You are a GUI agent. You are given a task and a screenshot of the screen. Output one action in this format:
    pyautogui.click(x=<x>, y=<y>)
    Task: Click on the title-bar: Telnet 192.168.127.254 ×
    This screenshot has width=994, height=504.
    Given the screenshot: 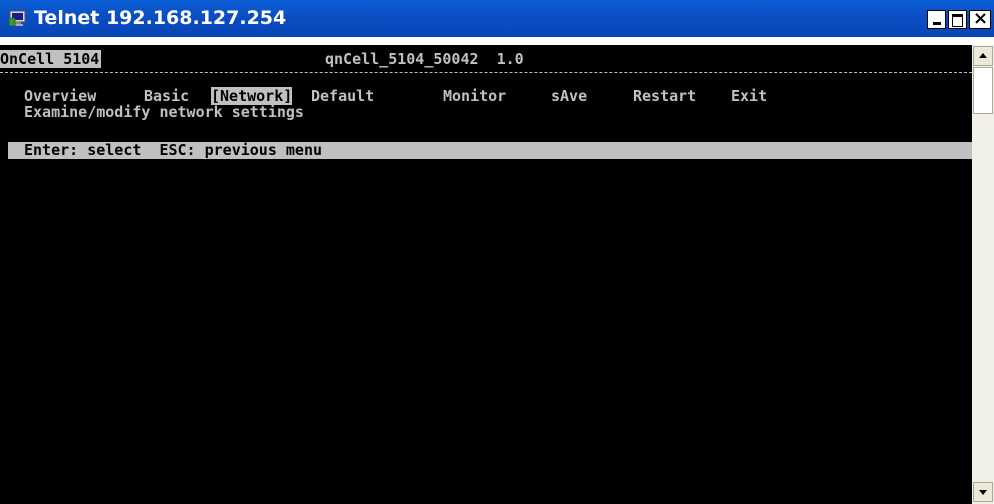 What is the action you would take?
    pyautogui.click(x=497, y=18)
    